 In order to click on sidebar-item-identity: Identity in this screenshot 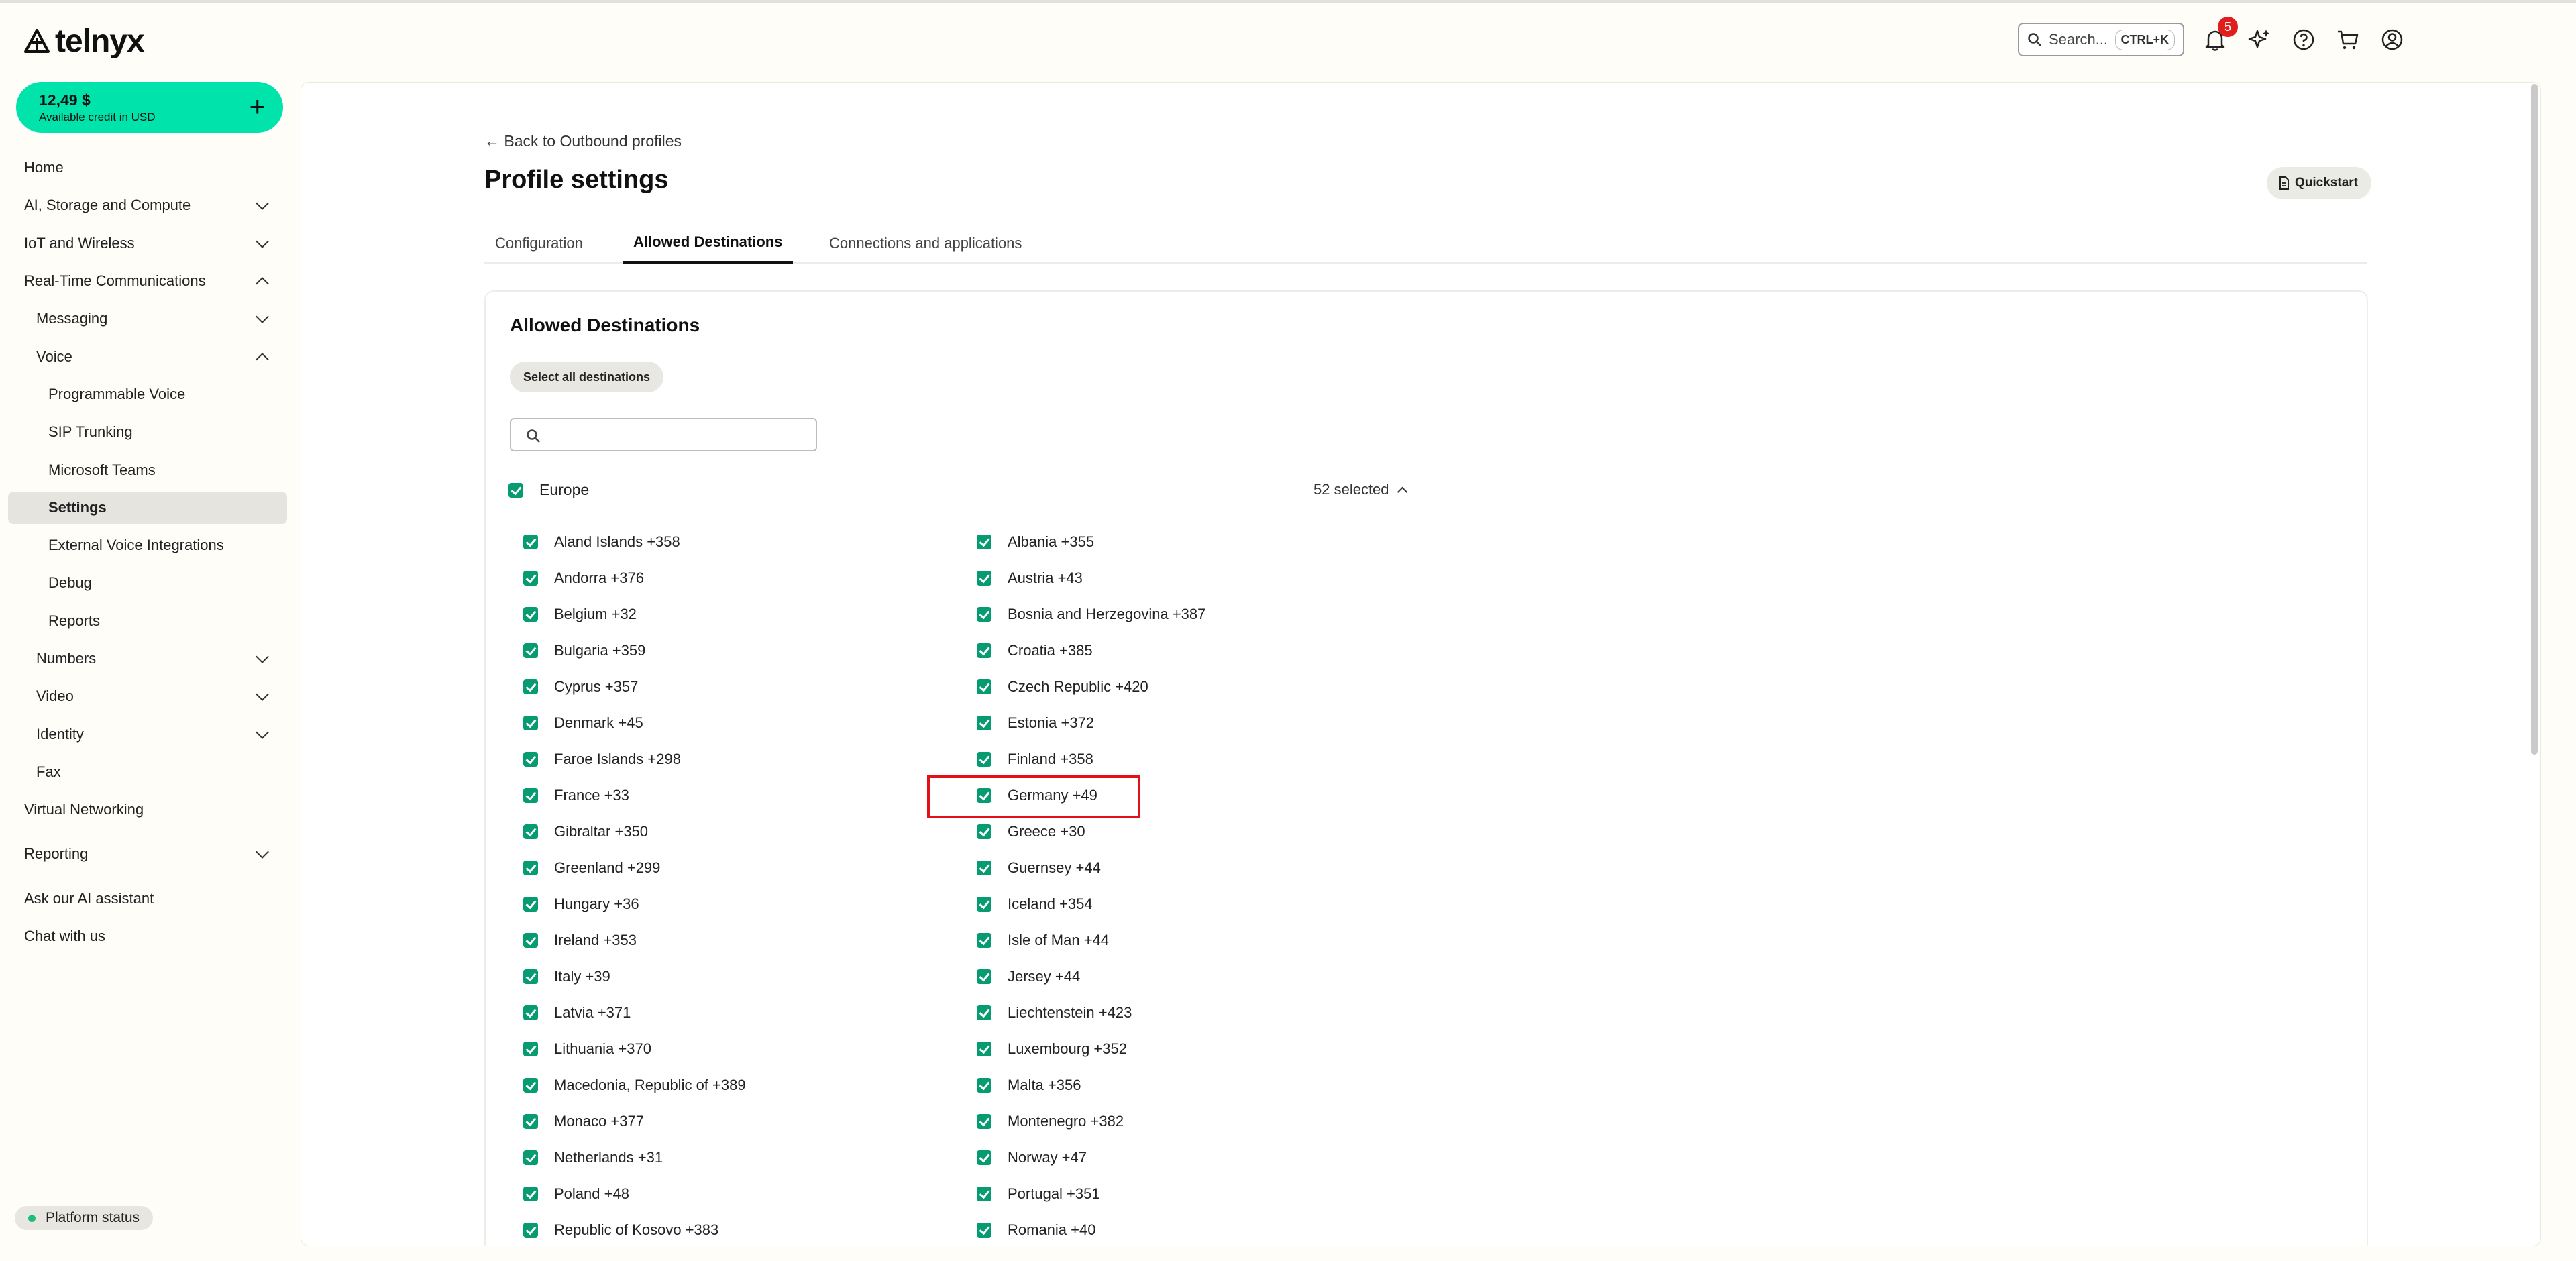, I will do `click(147, 734)`.